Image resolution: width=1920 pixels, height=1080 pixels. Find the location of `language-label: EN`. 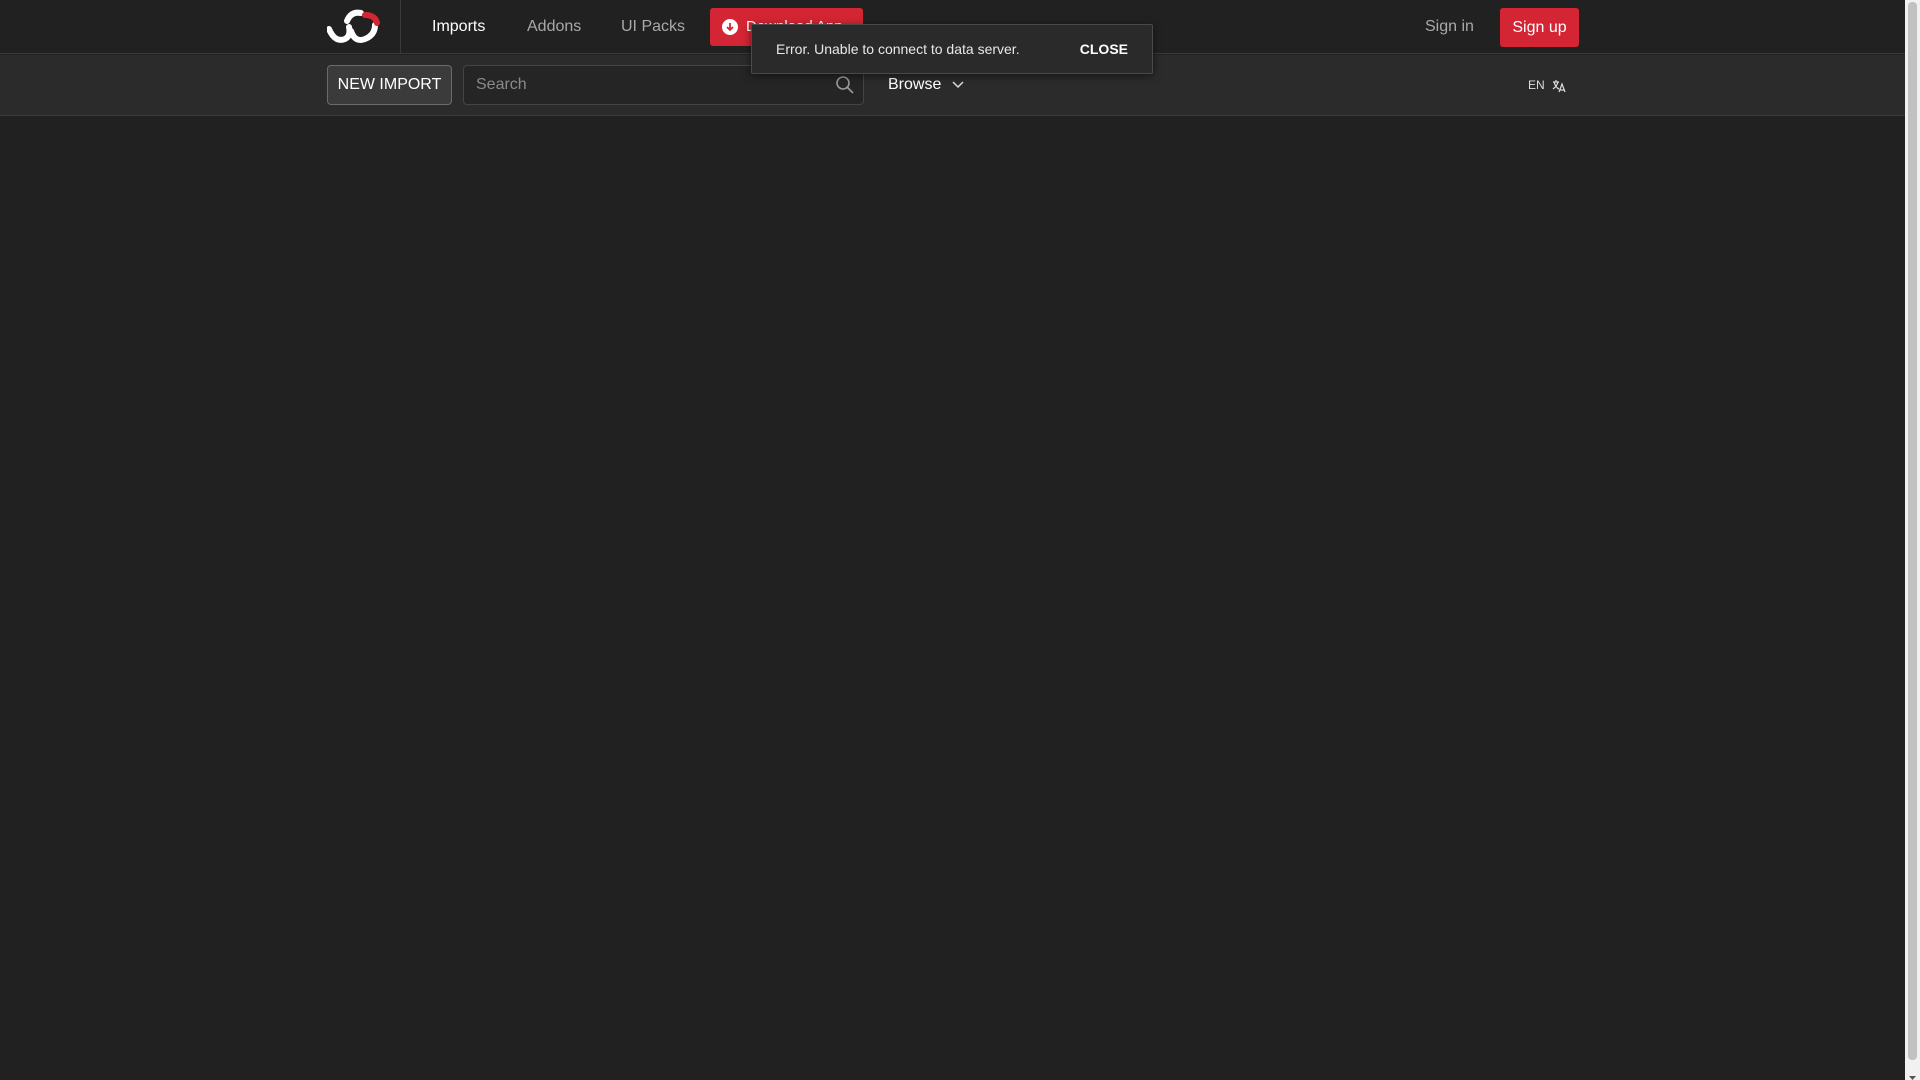

language-label: EN is located at coordinates (1536, 85).